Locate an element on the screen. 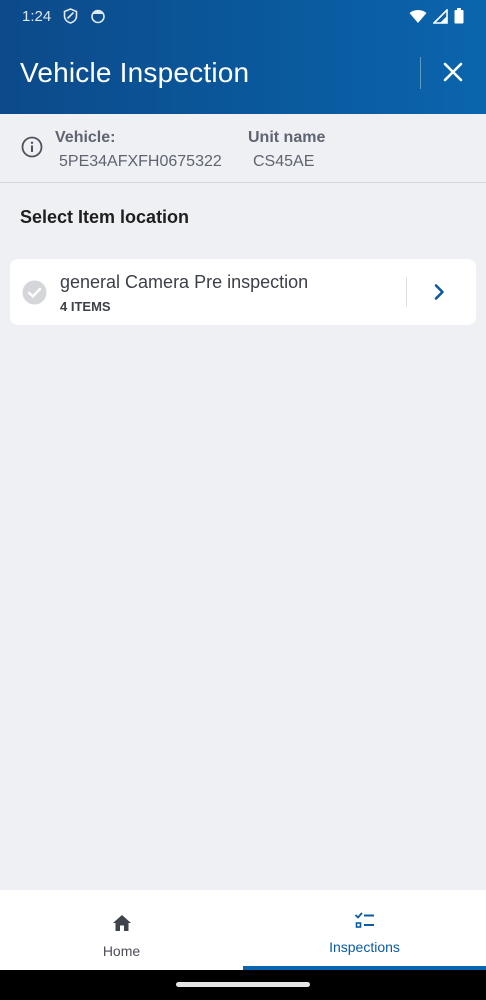 Image resolution: width=486 pixels, height=1000 pixels. title-row: Vehicle Inspection is located at coordinates (243, 73).